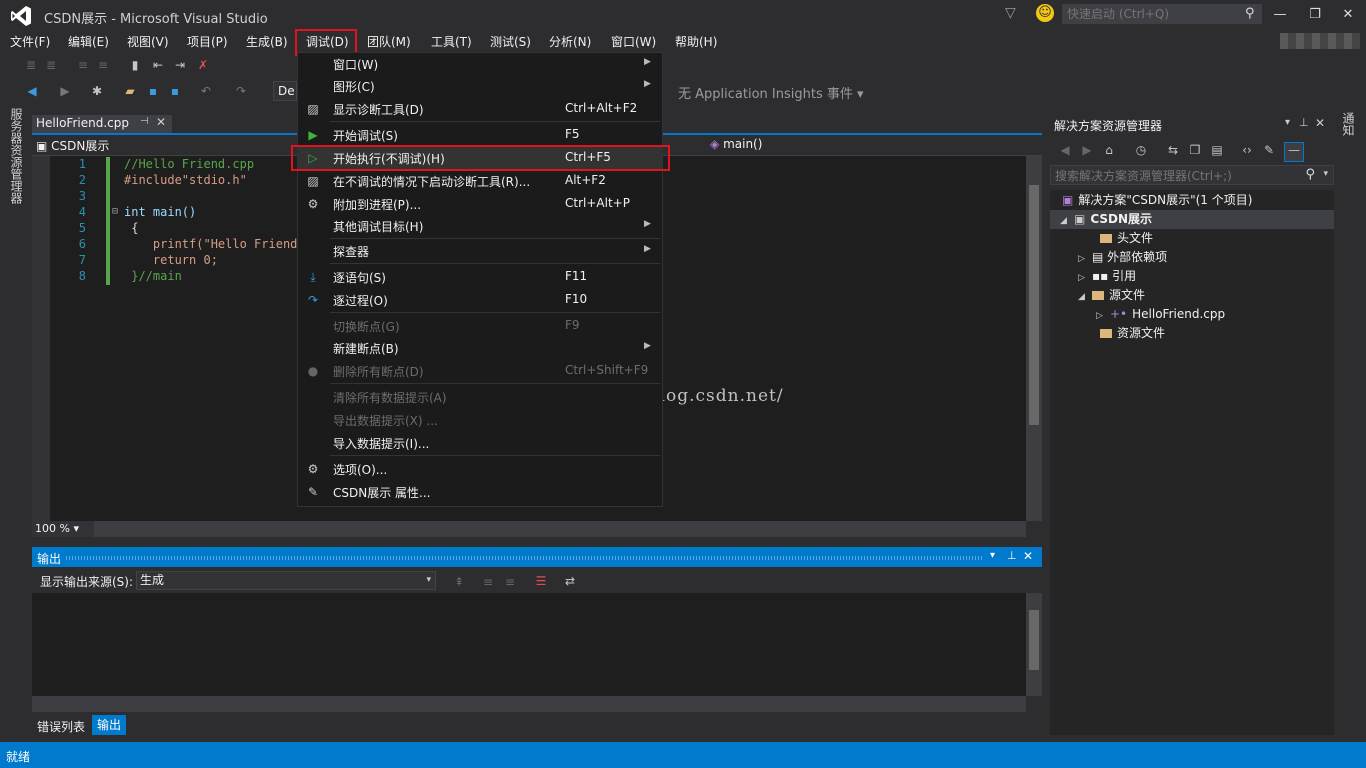  What do you see at coordinates (480, 64) in the screenshot?
I see `menu-item-windows: 窗口(W) ▶` at bounding box center [480, 64].